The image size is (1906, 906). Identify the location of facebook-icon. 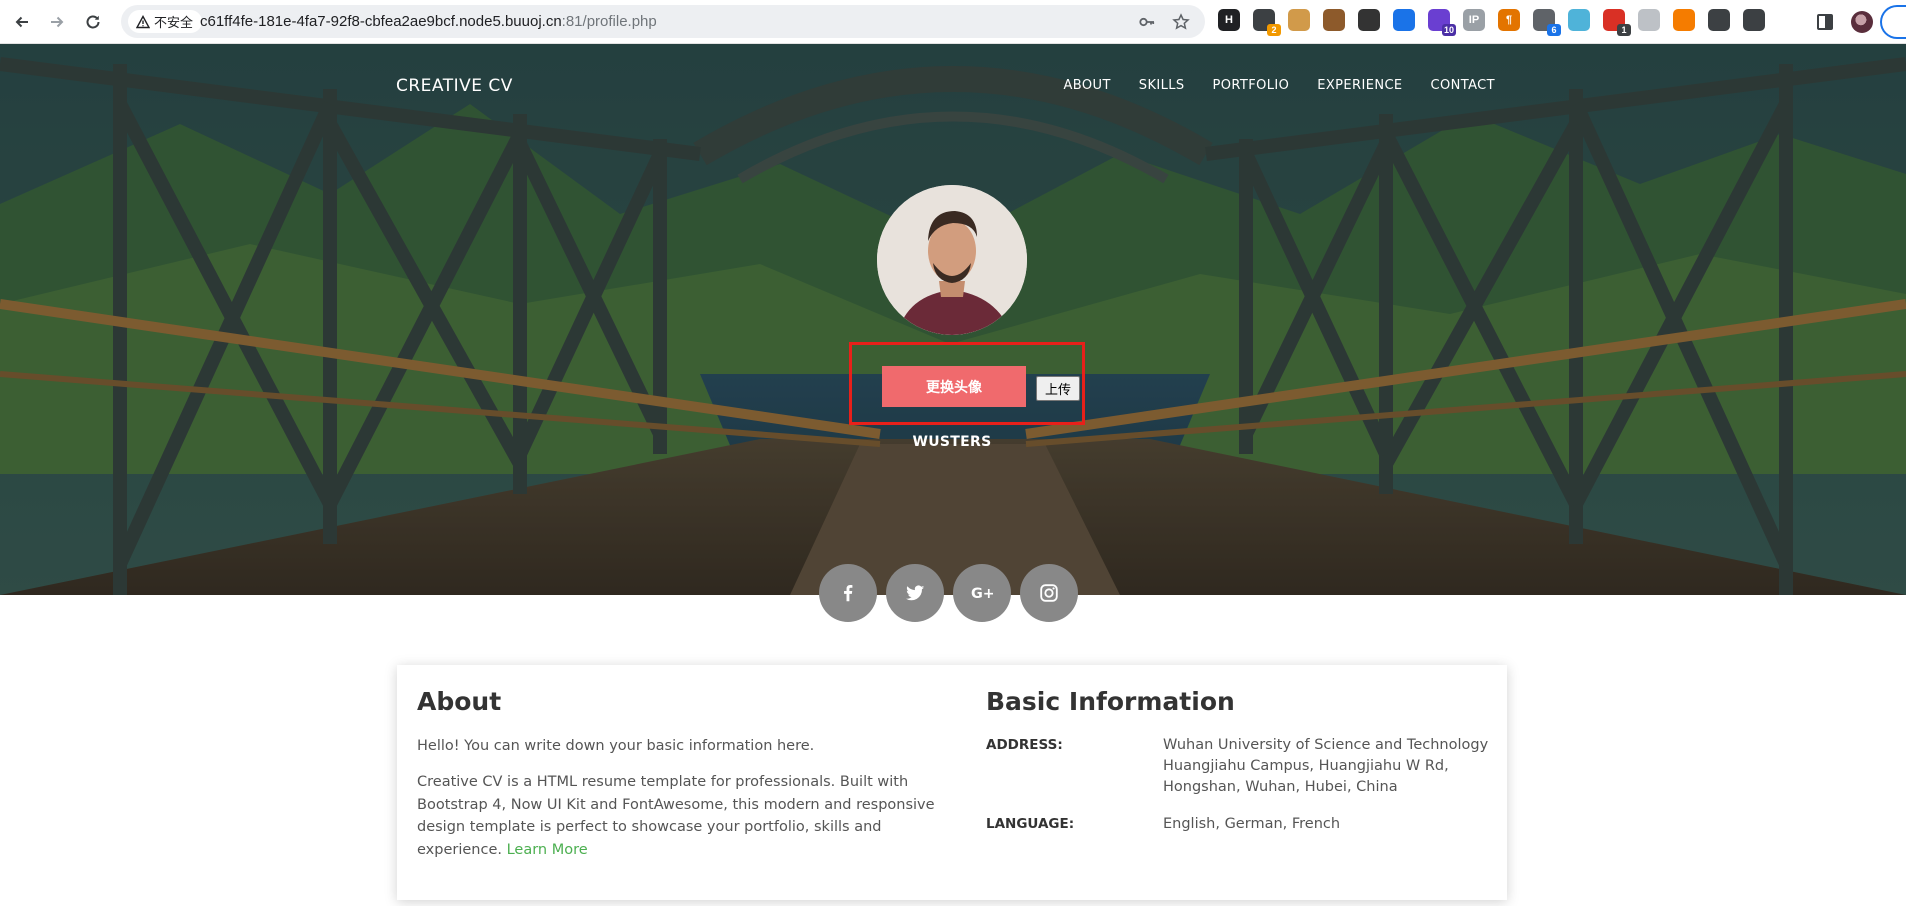
(848, 593).